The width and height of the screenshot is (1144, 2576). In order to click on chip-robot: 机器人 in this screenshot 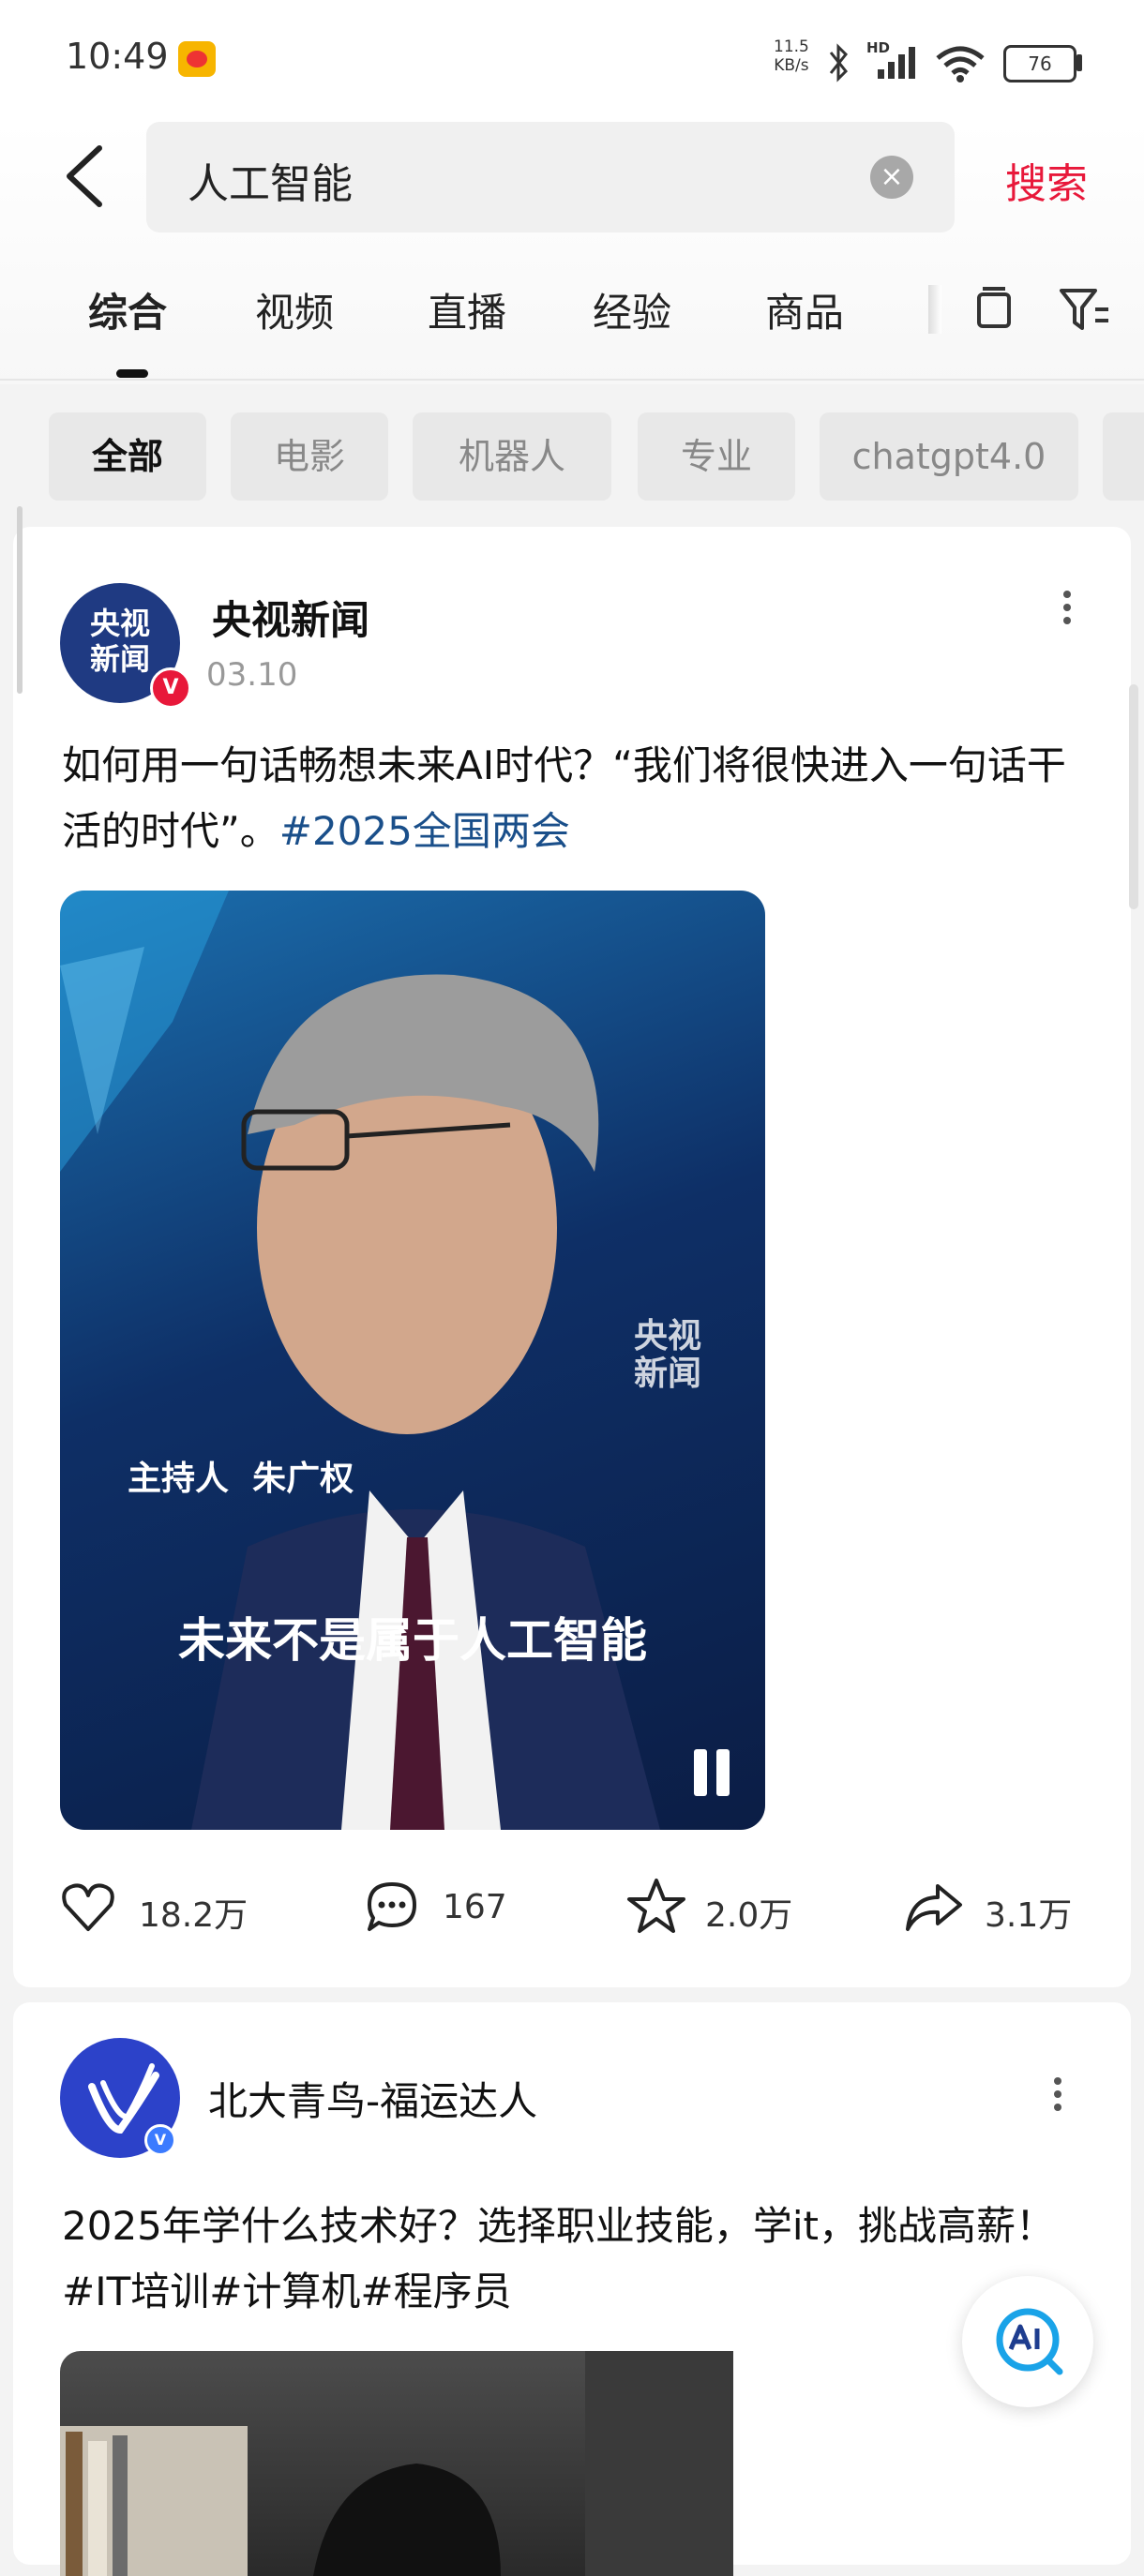, I will do `click(512, 457)`.